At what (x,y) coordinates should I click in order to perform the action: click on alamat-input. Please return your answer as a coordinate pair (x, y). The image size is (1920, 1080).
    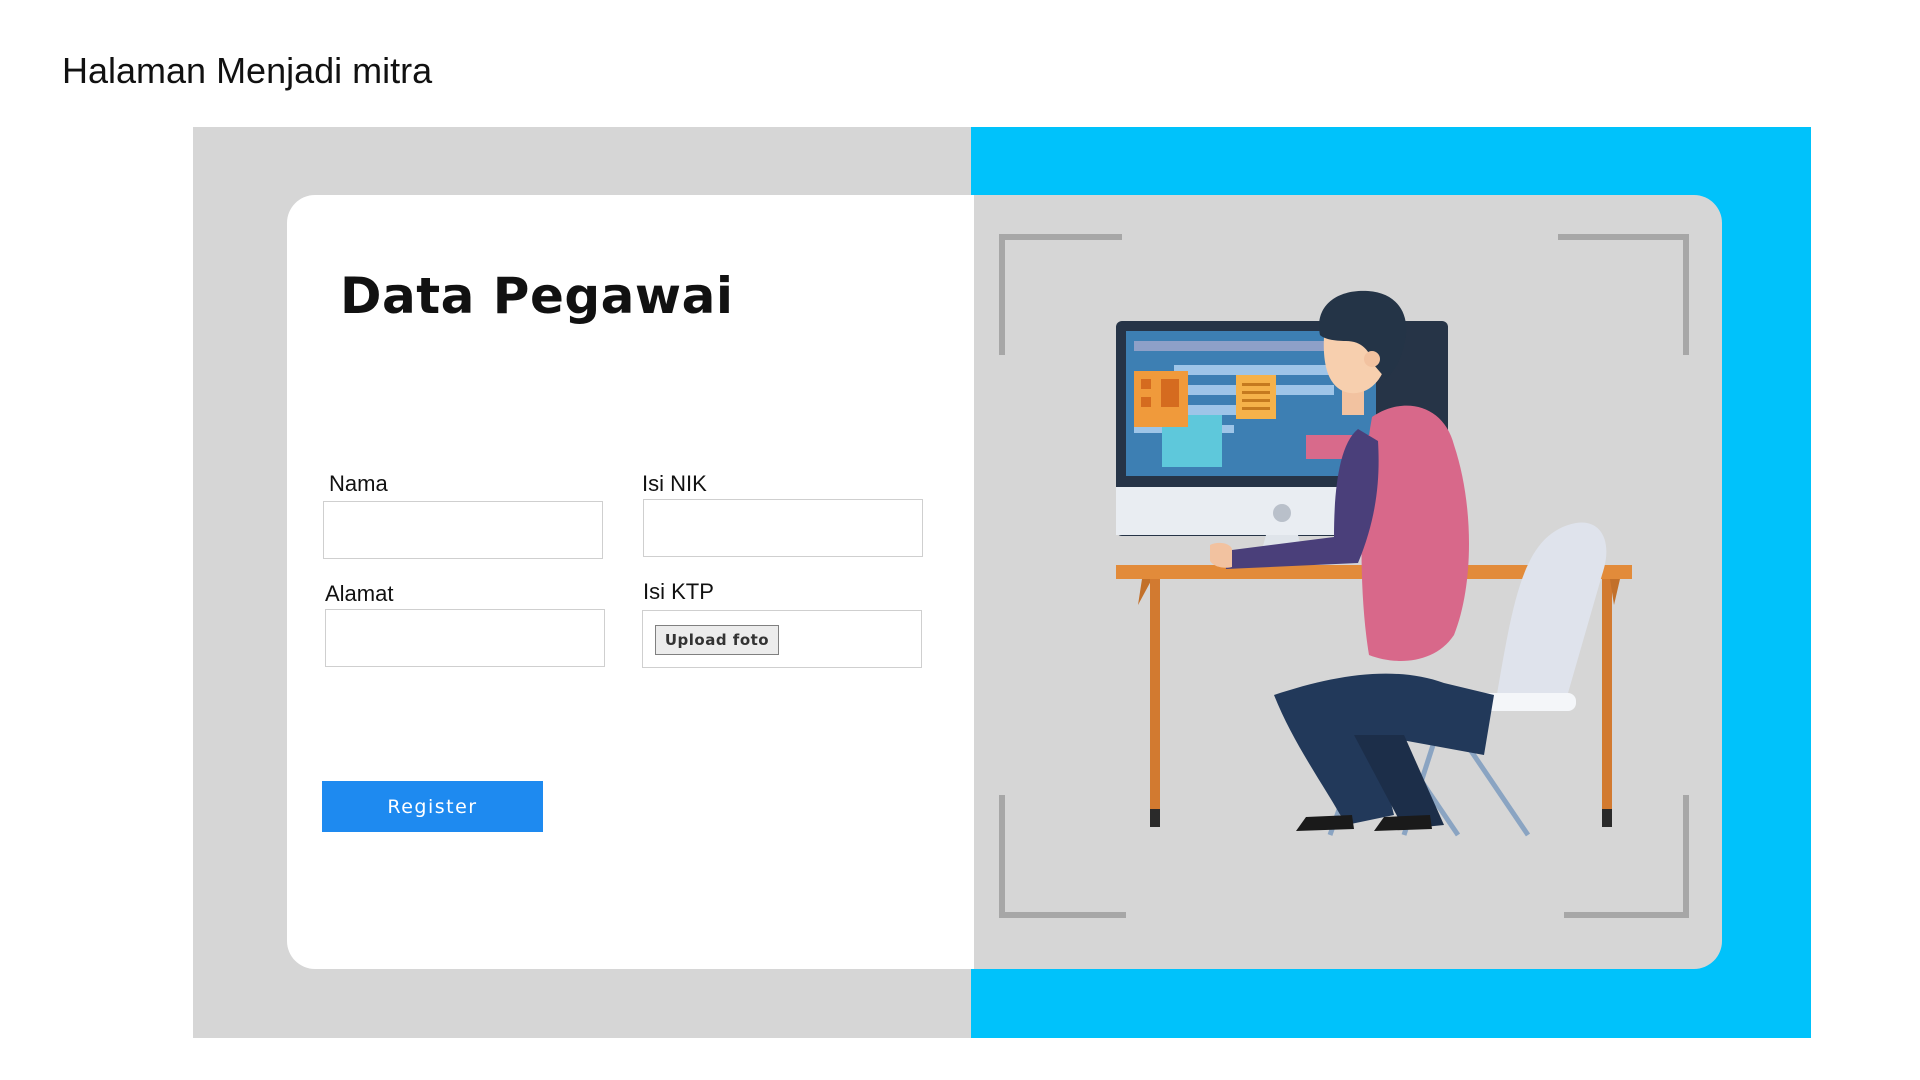
    Looking at the image, I should click on (465, 638).